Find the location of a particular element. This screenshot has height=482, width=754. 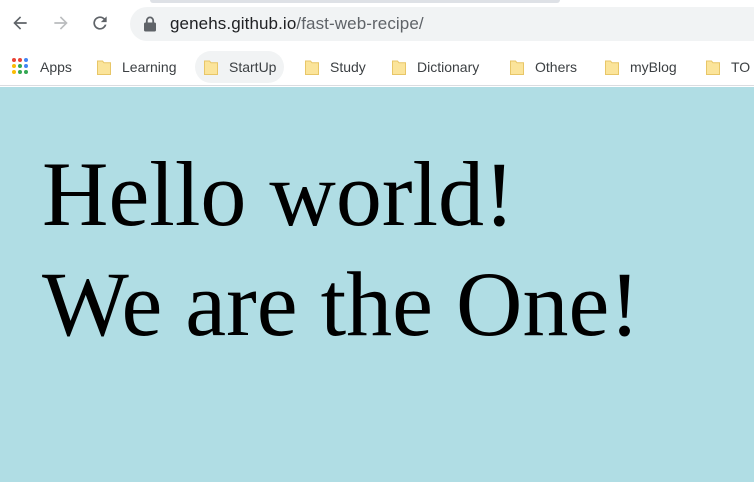

bookmark-label: Dictionary is located at coordinates (448, 67).